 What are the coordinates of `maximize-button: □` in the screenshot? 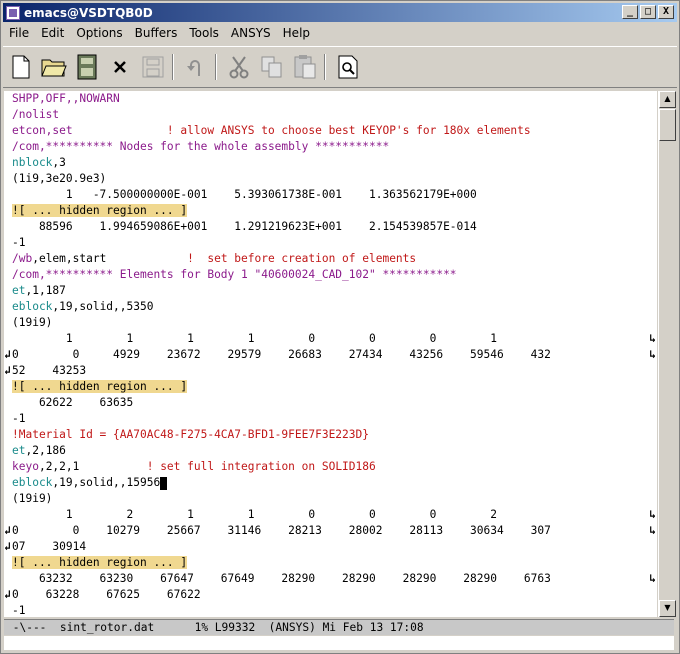 It's located at (648, 12).